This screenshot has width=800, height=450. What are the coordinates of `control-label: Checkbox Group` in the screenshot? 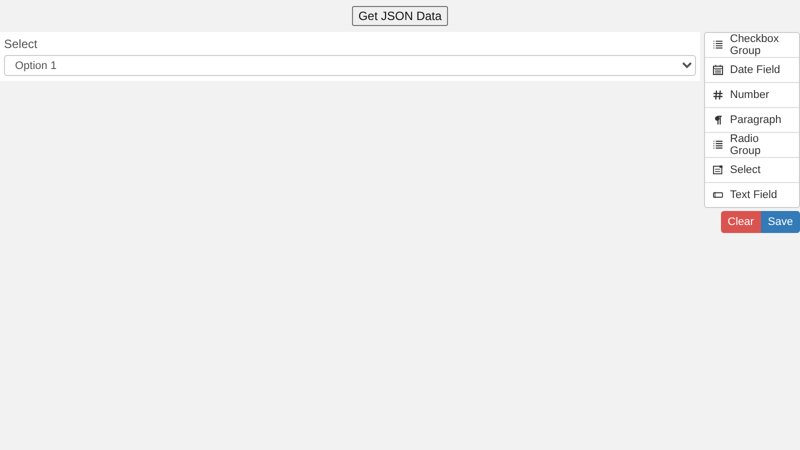 It's located at (755, 45).